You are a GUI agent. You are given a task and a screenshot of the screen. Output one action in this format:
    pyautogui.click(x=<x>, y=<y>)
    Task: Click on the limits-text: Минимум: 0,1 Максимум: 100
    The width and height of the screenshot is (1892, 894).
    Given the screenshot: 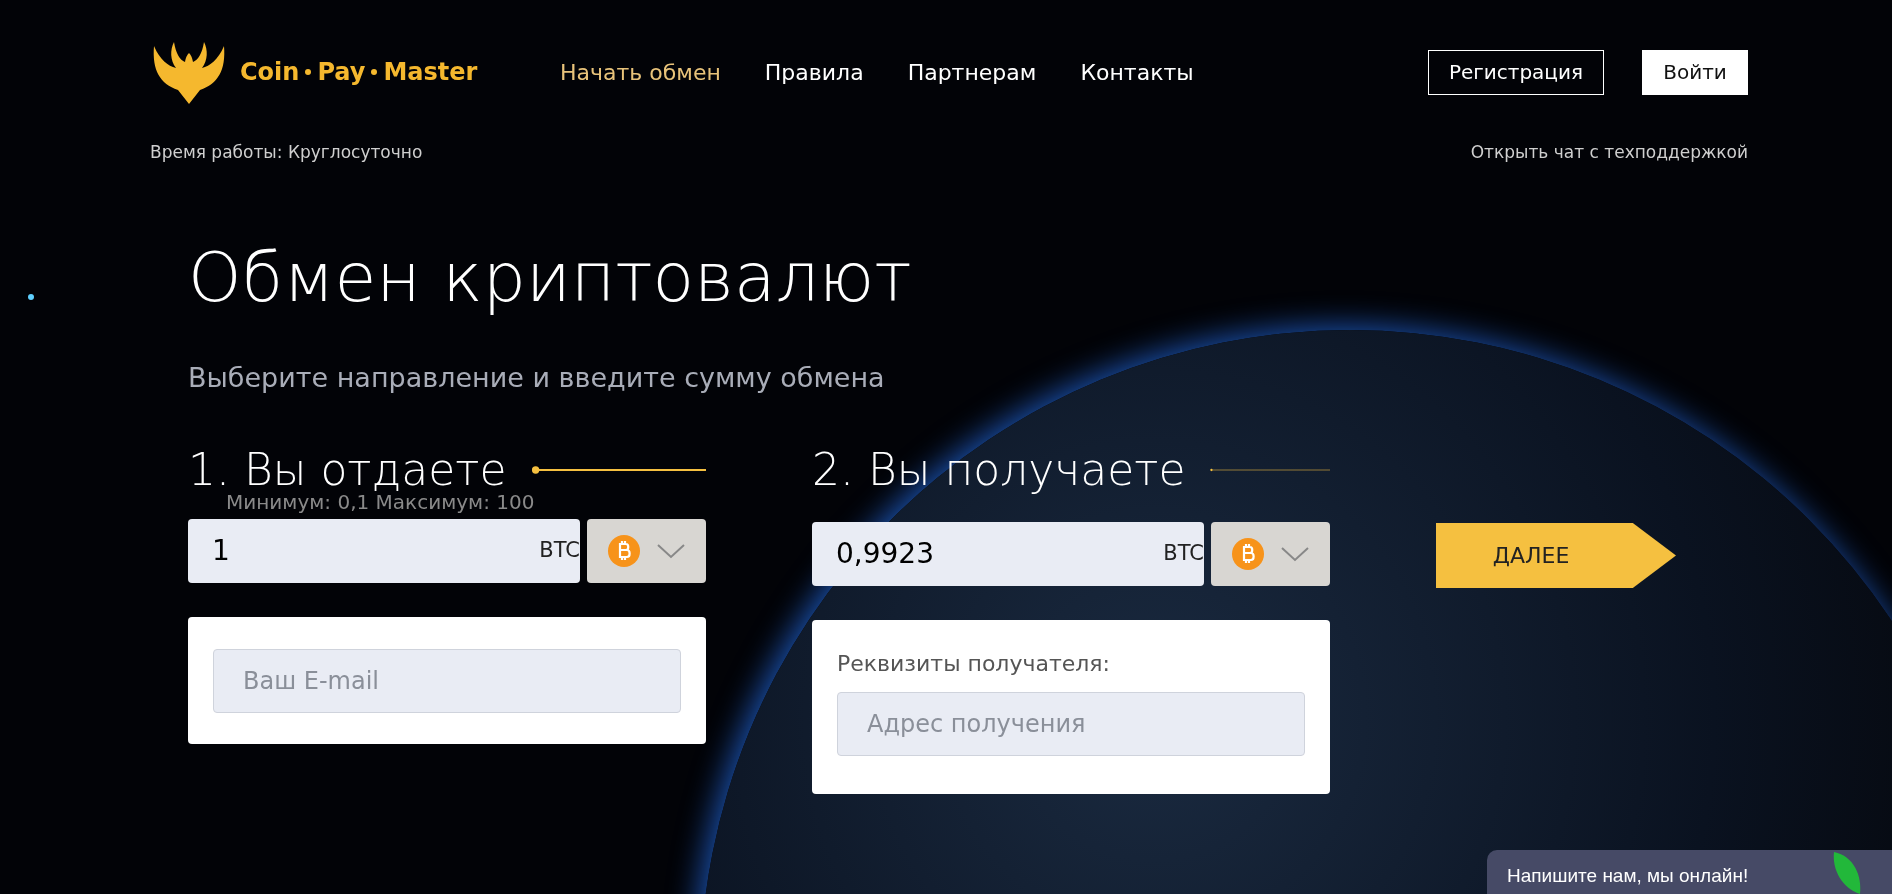 What is the action you would take?
    pyautogui.click(x=380, y=502)
    